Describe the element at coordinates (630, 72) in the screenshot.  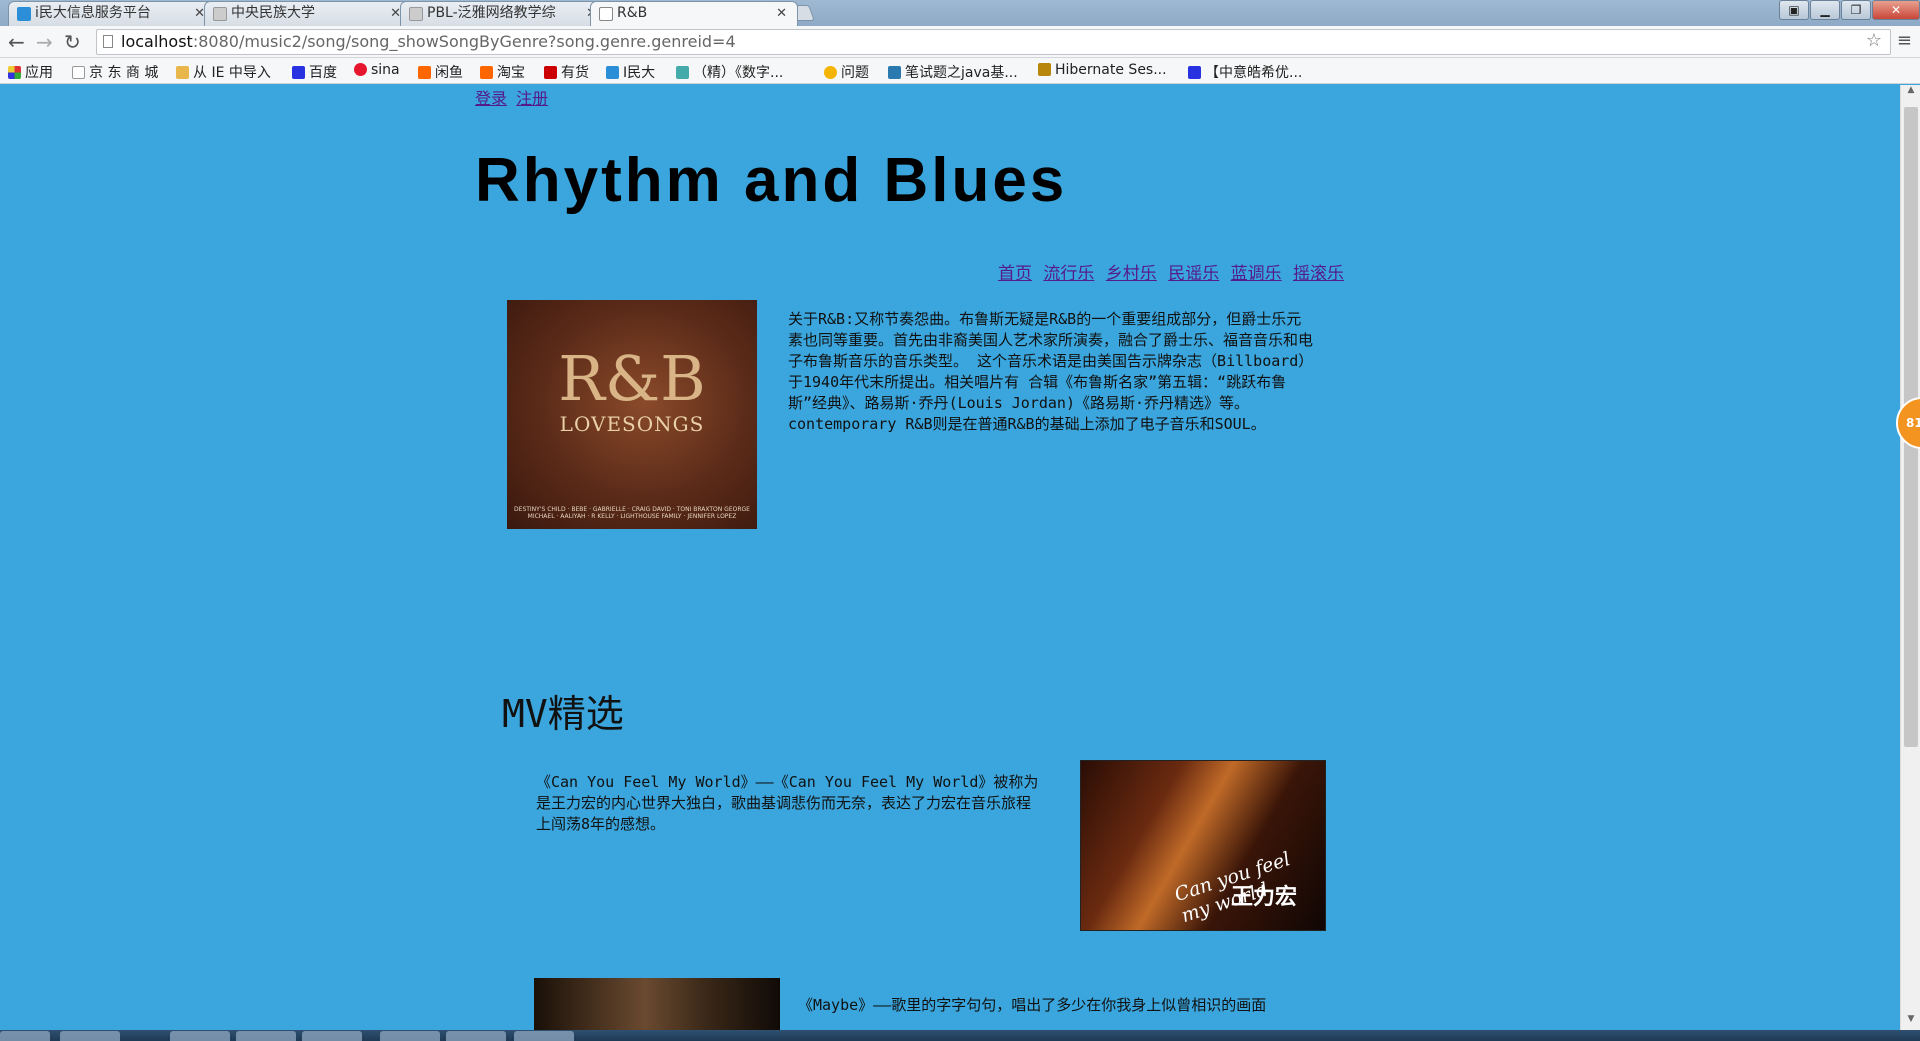
I see `bookmark-item: I民大` at that location.